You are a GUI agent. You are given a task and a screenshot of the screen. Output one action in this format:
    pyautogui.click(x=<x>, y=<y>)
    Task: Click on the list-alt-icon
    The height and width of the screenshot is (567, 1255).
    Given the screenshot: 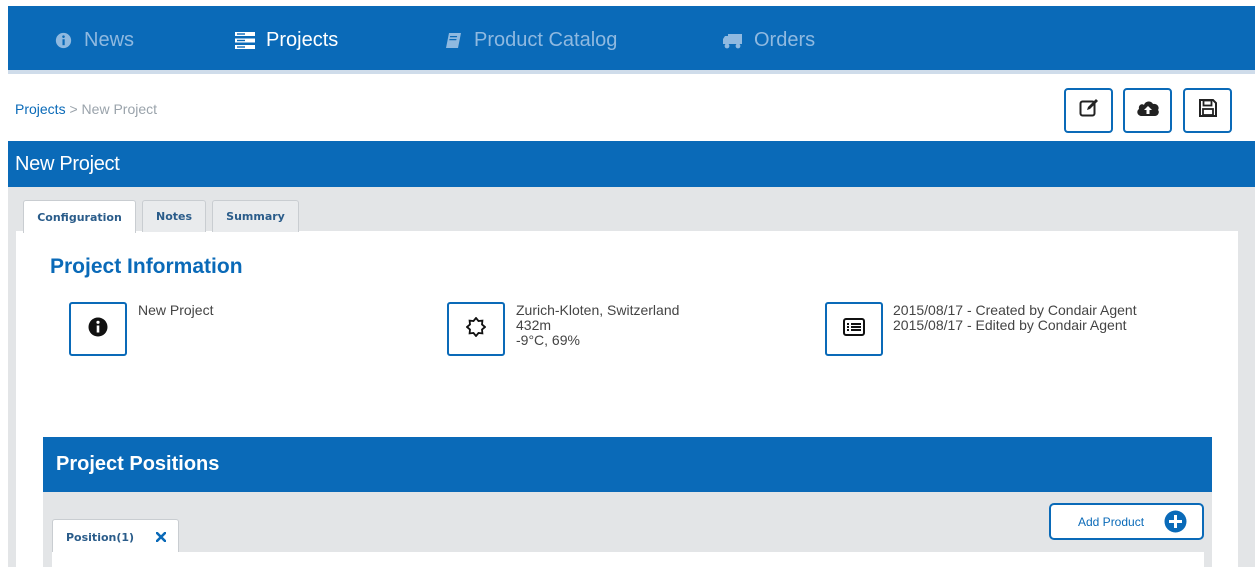 What is the action you would take?
    pyautogui.click(x=854, y=329)
    